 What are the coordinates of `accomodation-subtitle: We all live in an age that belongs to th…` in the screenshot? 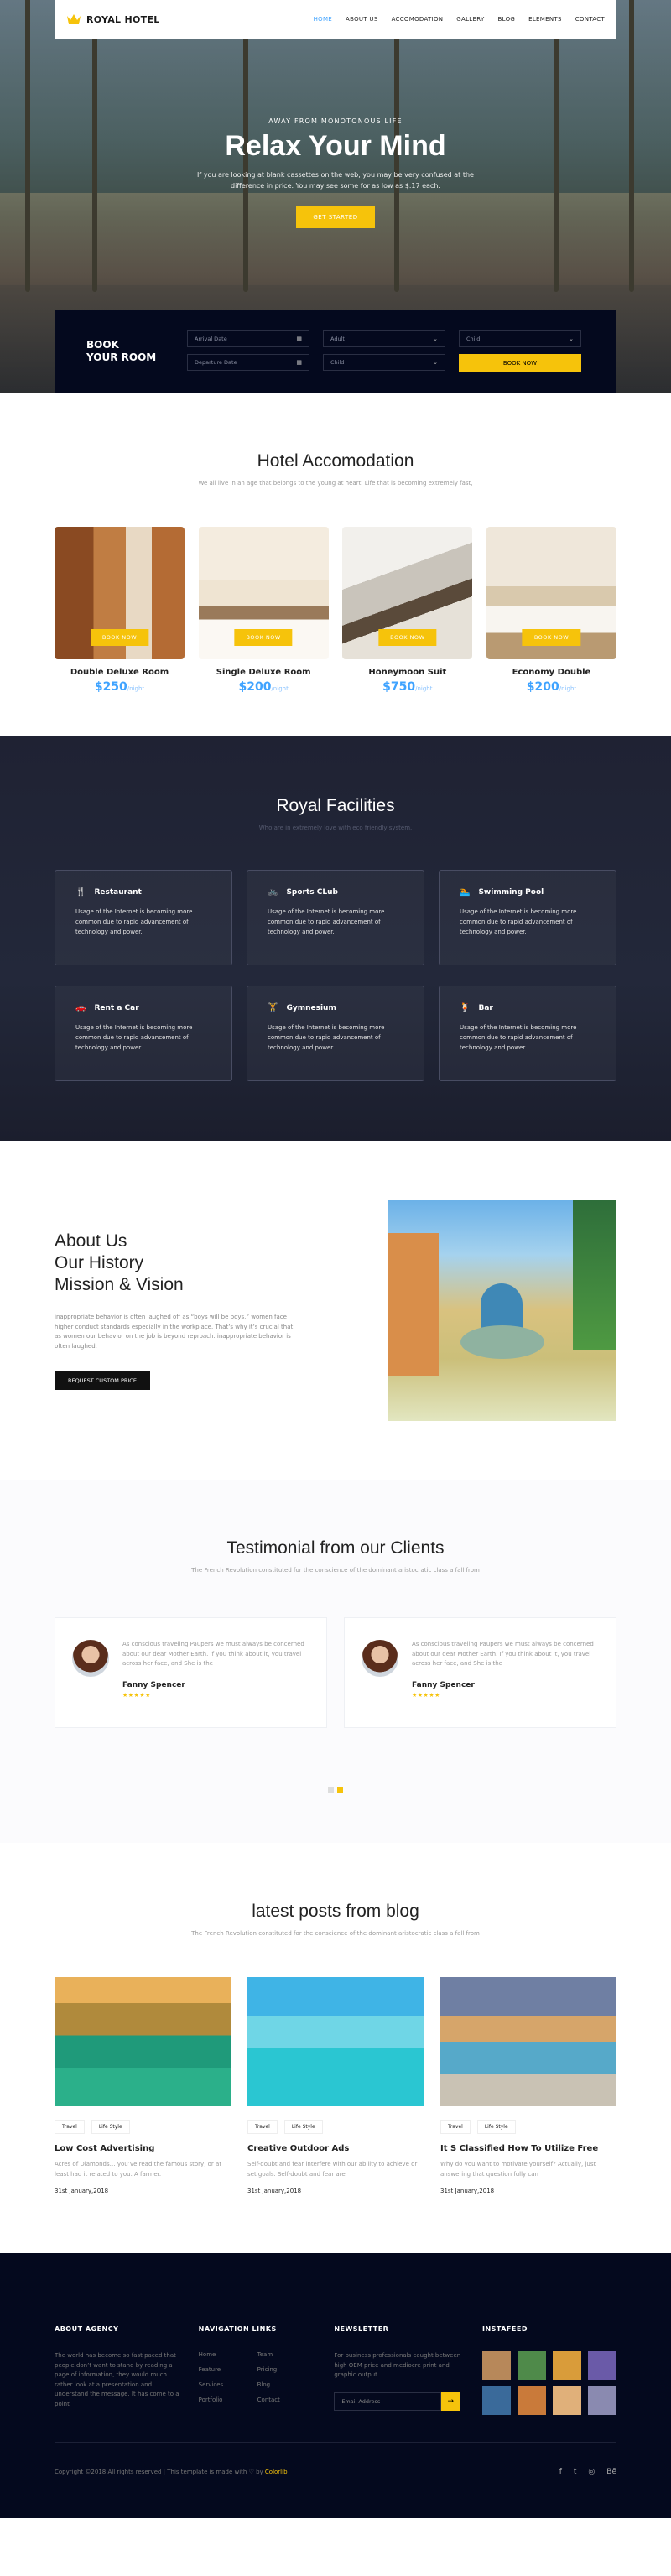 It's located at (335, 483).